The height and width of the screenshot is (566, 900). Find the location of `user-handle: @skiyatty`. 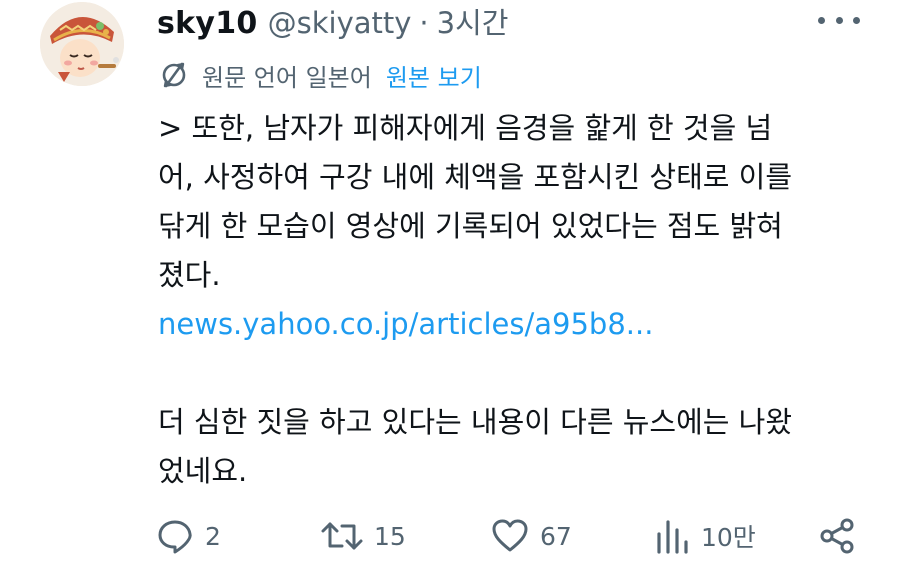

user-handle: @skiyatty is located at coordinates (340, 23).